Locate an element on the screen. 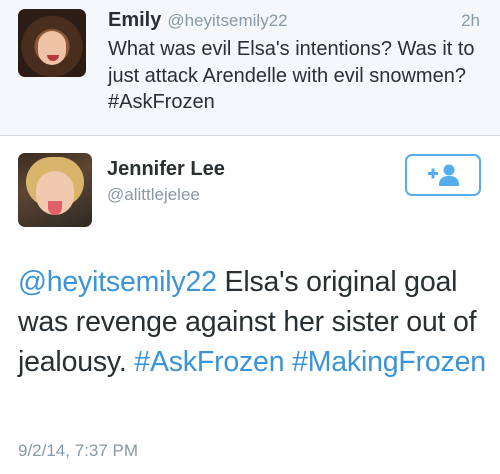 The width and height of the screenshot is (500, 474). hashtag-makingfrozen: #MakingFrozen is located at coordinates (389, 362).